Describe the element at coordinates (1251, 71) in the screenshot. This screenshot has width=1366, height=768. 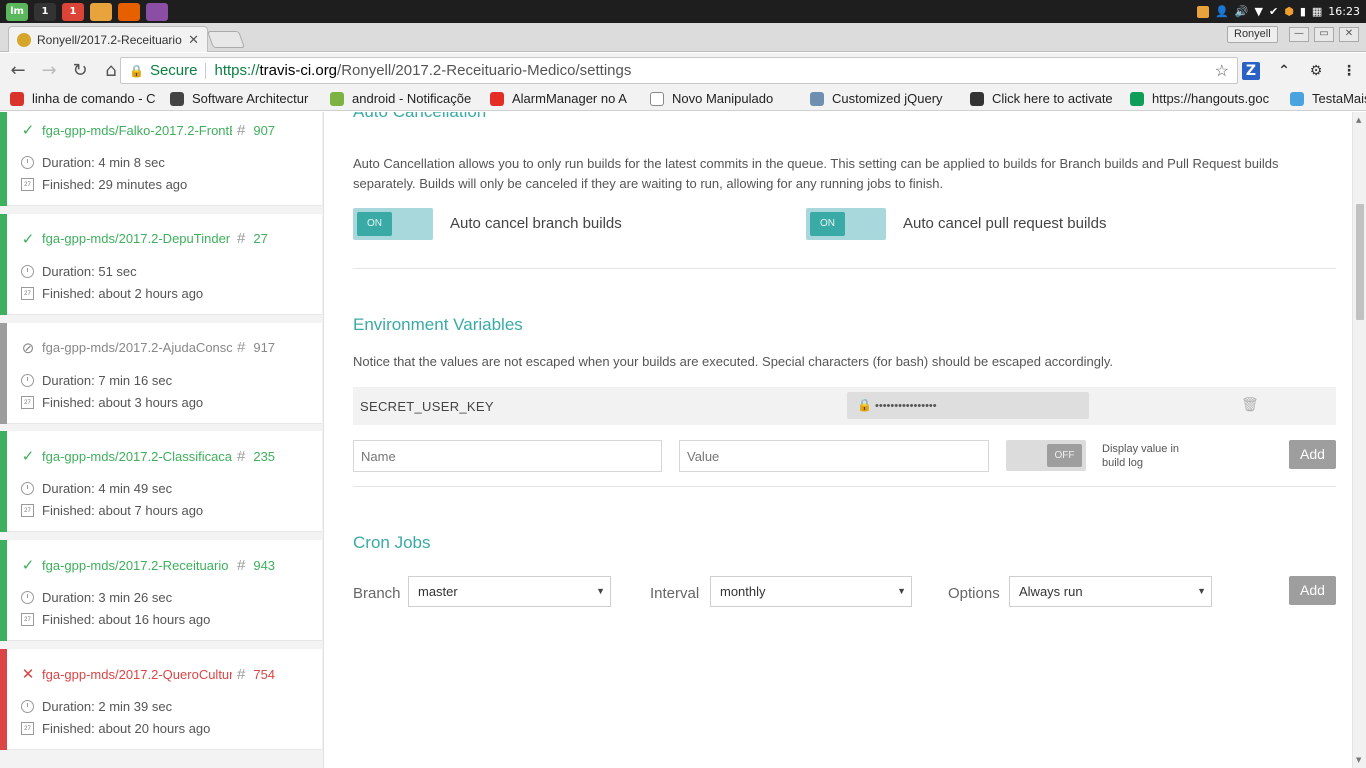
I see `zotero-extension-icon: Z` at that location.